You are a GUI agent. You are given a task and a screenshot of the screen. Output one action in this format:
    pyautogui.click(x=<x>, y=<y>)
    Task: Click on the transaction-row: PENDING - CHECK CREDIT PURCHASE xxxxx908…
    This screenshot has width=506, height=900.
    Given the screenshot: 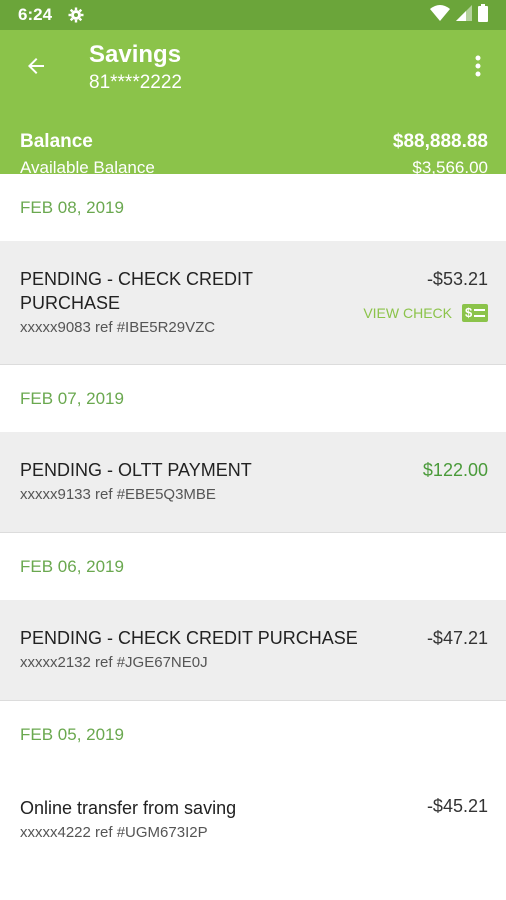 What is the action you would take?
    pyautogui.click(x=253, y=303)
    